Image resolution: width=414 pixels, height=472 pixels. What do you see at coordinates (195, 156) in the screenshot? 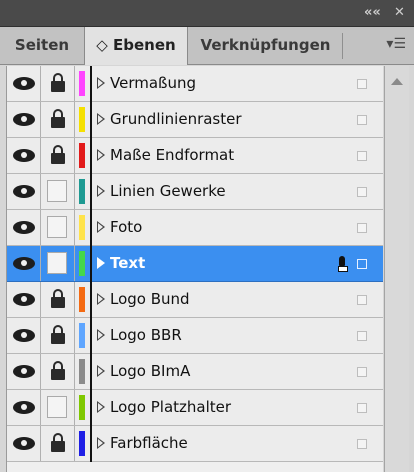
I see `layer-row: Maße Endformat` at bounding box center [195, 156].